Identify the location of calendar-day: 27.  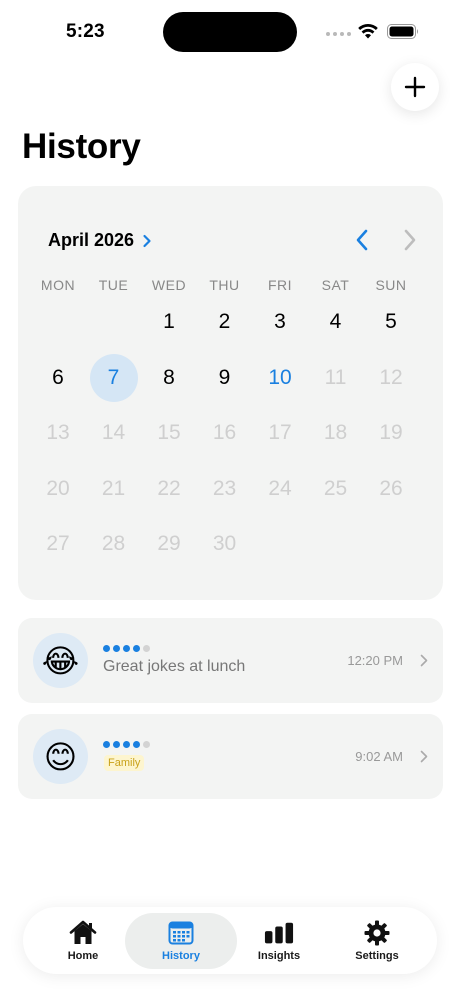
(58, 543).